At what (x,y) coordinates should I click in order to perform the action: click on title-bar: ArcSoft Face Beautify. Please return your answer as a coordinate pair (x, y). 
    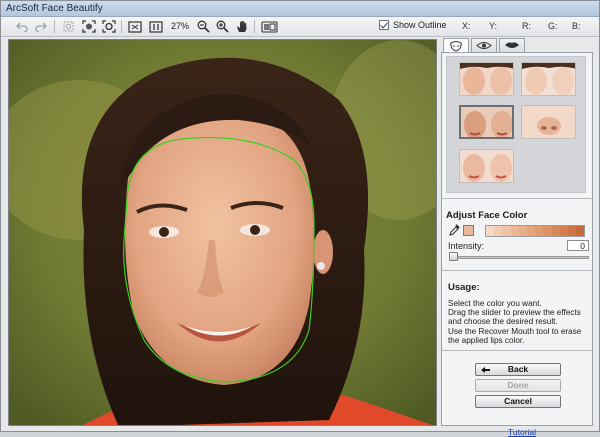
    Looking at the image, I should click on (300, 9).